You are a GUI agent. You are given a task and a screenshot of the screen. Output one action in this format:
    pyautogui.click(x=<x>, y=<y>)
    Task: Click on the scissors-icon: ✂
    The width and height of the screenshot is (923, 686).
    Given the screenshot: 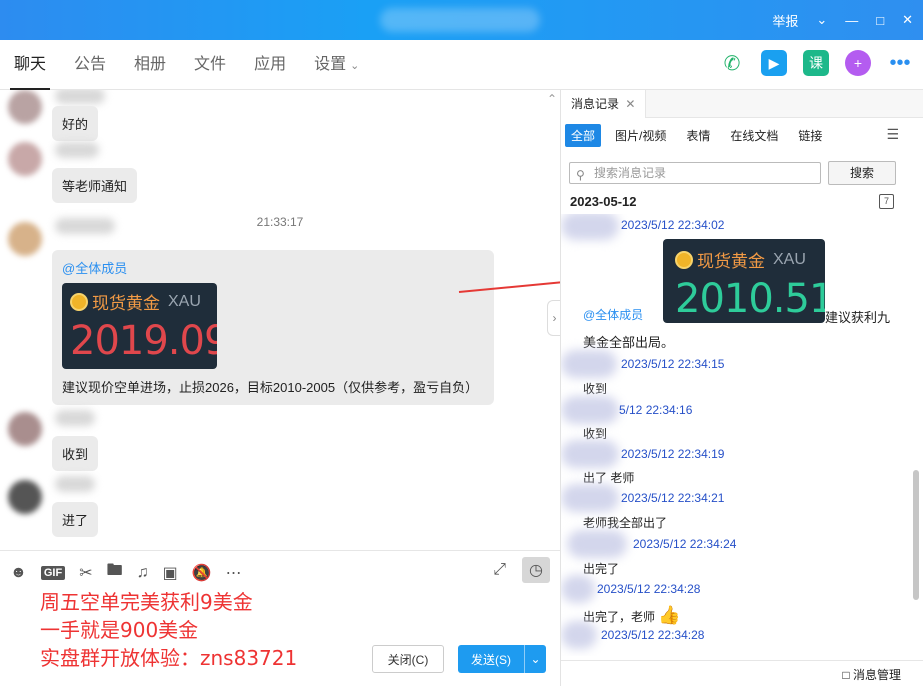 What is the action you would take?
    pyautogui.click(x=85, y=573)
    